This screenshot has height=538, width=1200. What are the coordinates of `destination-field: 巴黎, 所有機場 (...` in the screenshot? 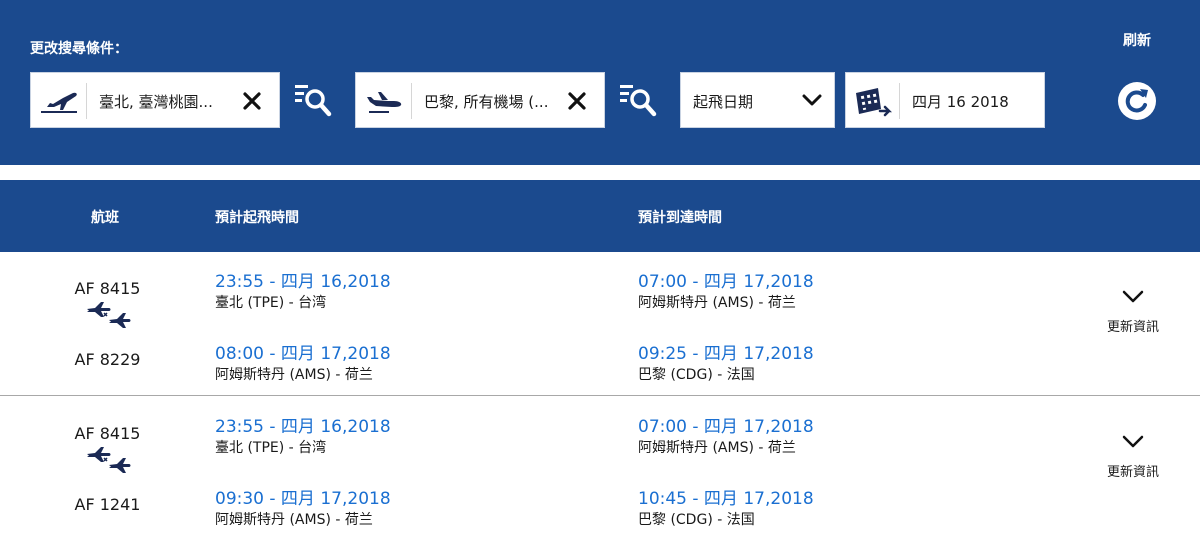 It's located at (480, 100).